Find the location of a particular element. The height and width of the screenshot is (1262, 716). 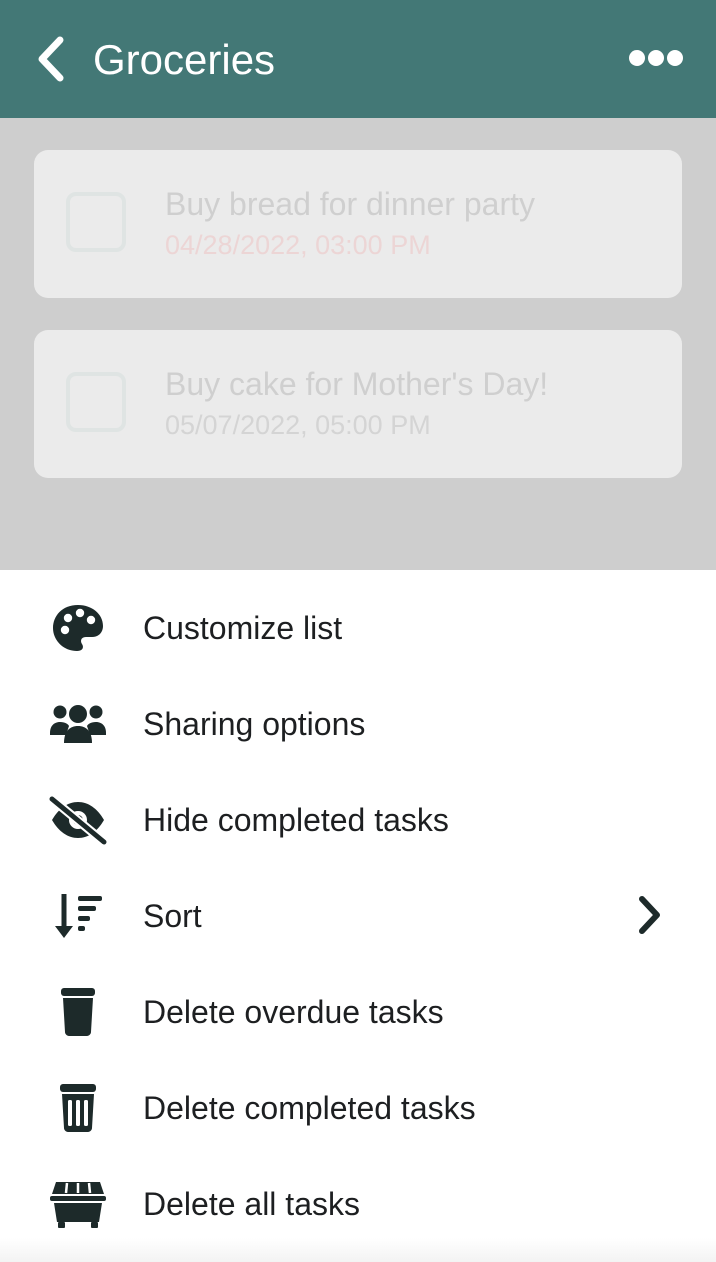

more-options-button is located at coordinates (656, 58).